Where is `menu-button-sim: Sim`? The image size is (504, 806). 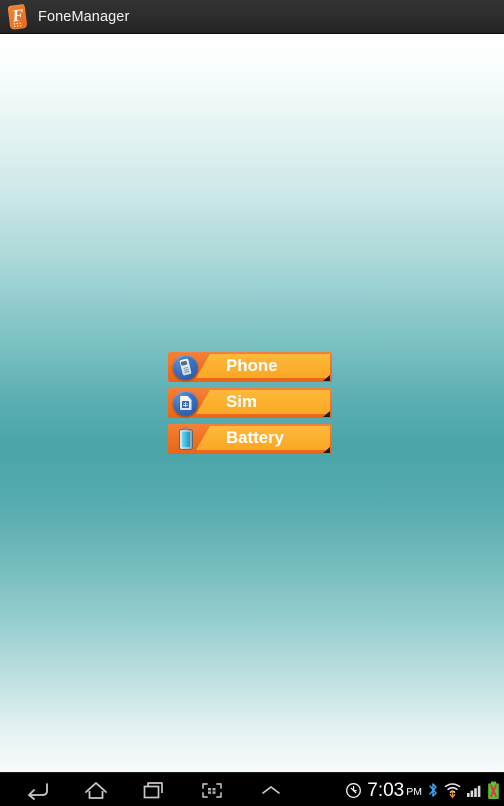 menu-button-sim: Sim is located at coordinates (250, 403).